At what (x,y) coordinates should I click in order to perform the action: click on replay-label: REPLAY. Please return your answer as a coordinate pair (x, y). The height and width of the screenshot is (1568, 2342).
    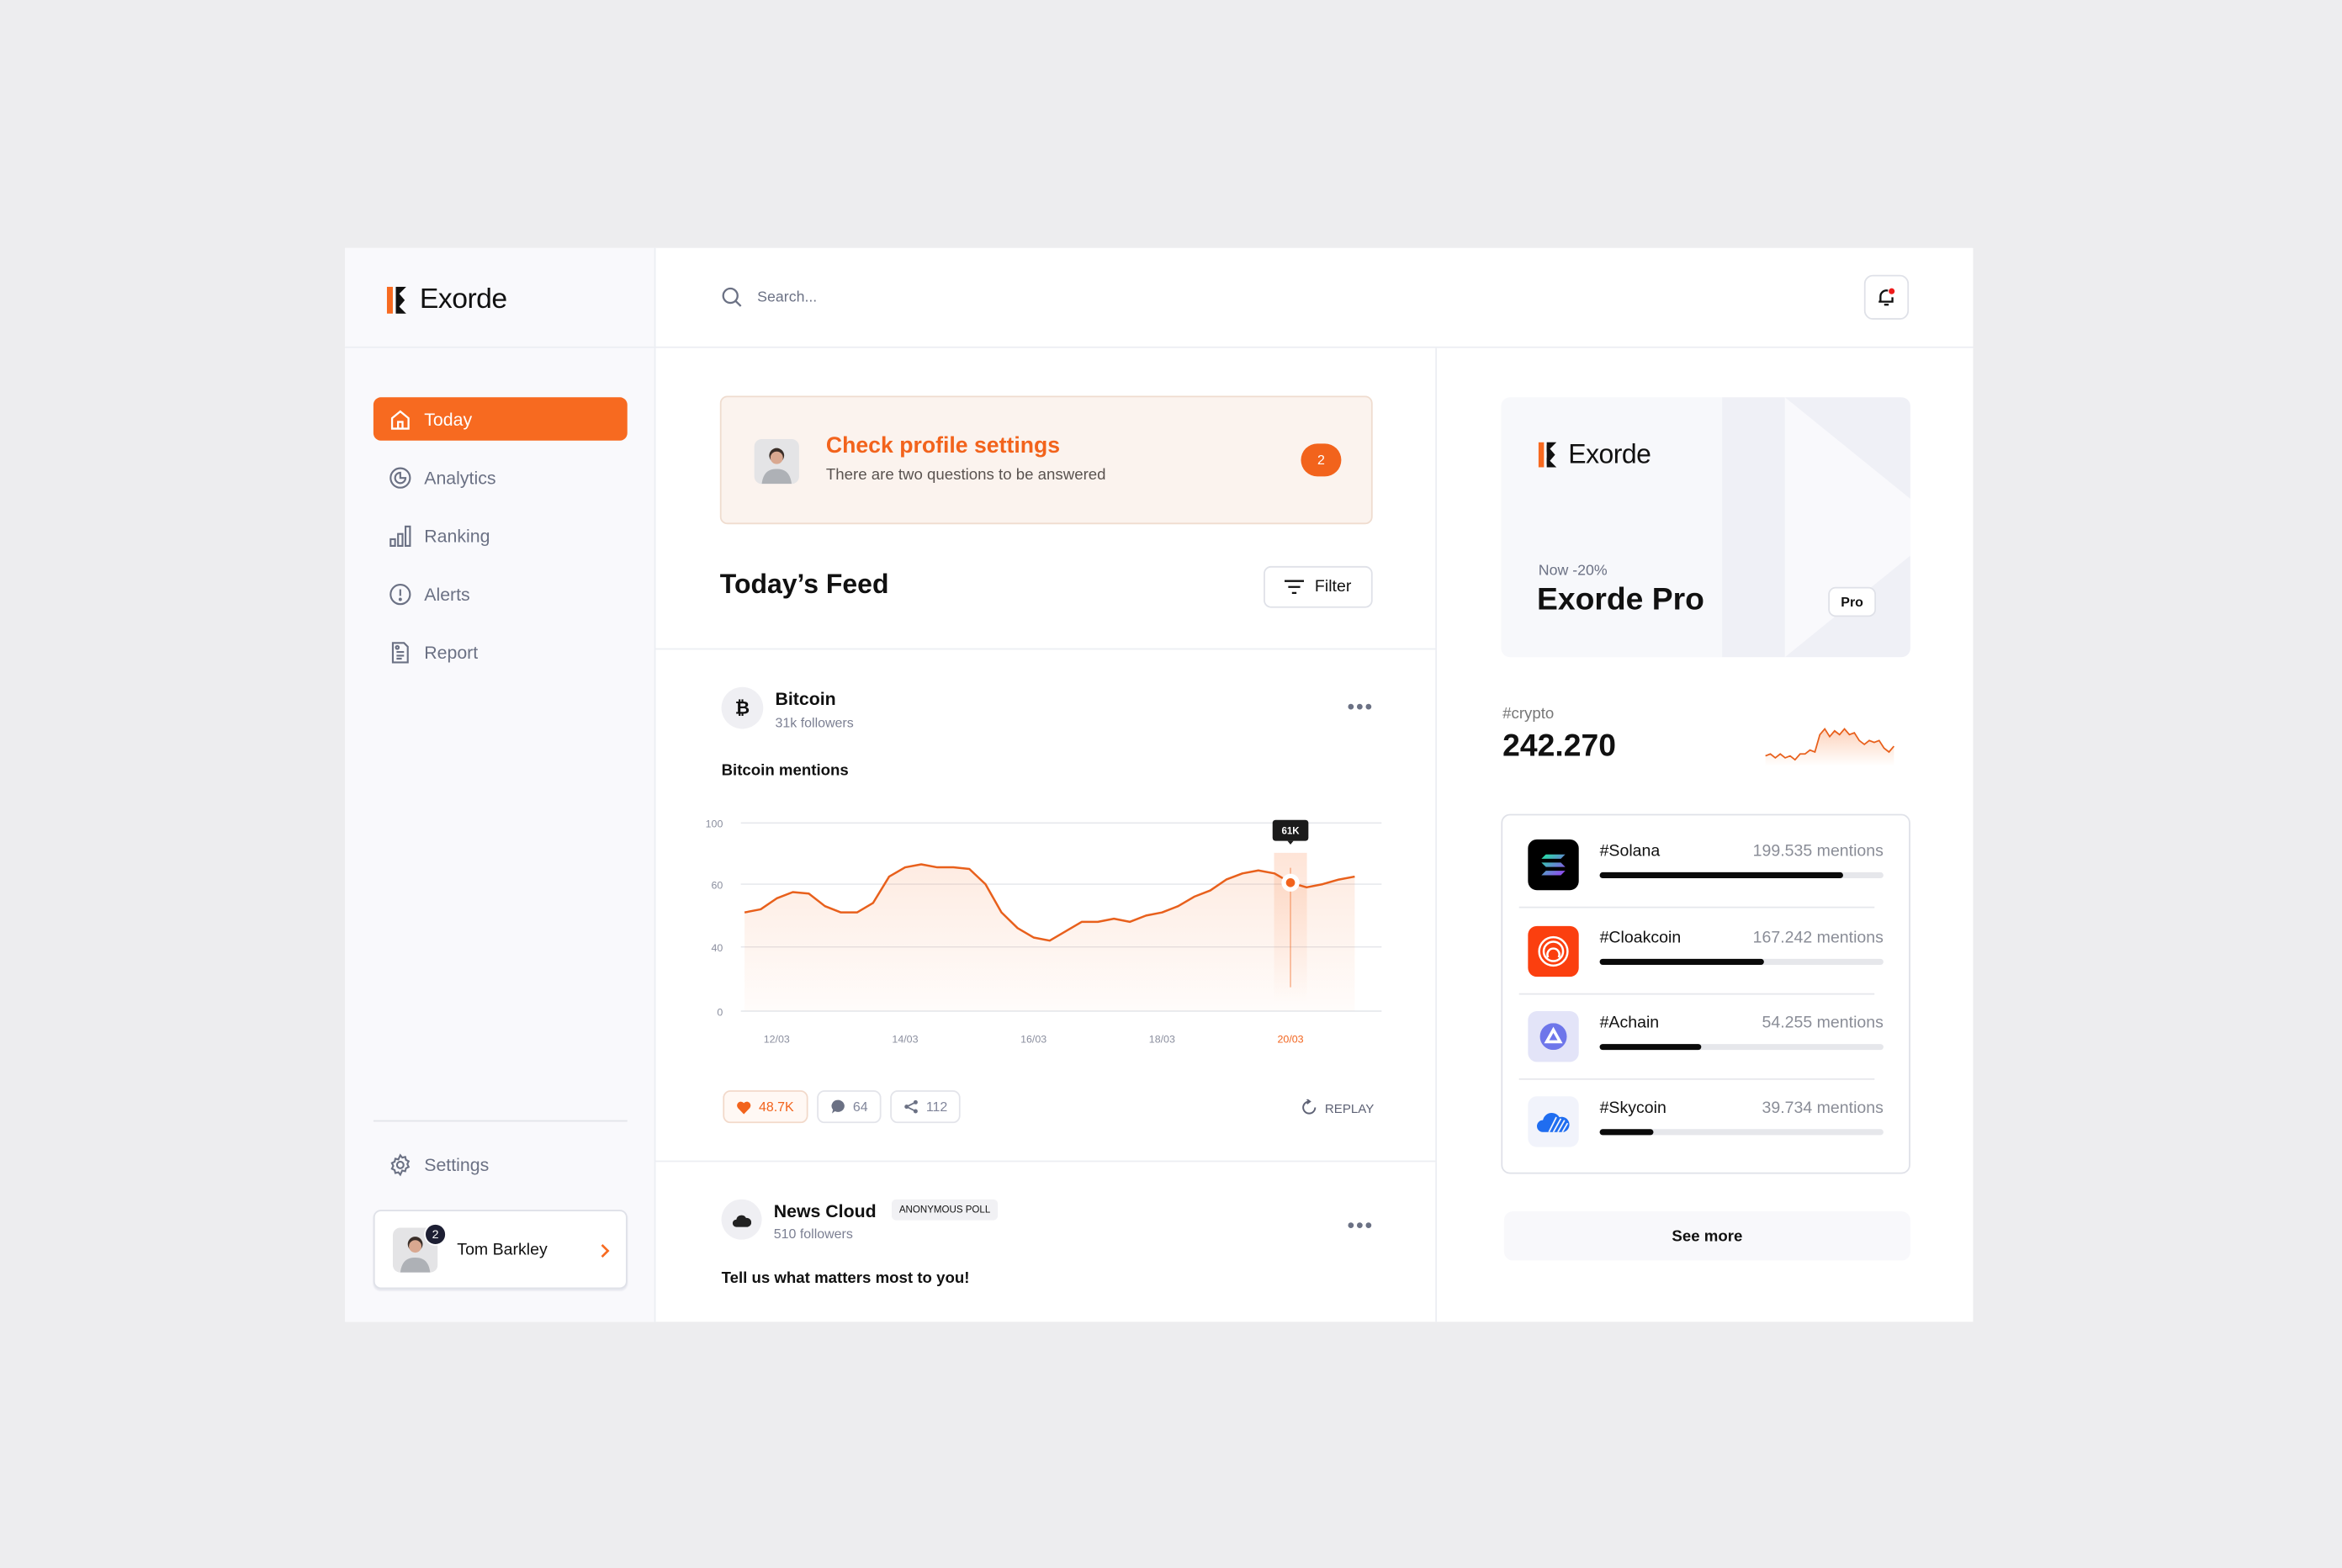
    Looking at the image, I should click on (1349, 1107).